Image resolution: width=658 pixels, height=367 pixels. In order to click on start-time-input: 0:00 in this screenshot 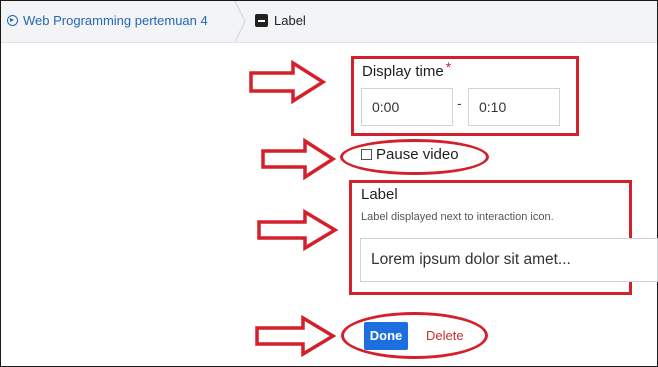, I will do `click(407, 107)`.